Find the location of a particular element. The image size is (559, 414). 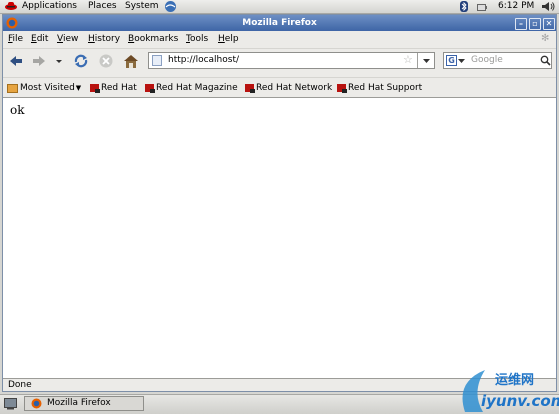

menu-history: History is located at coordinates (104, 39).